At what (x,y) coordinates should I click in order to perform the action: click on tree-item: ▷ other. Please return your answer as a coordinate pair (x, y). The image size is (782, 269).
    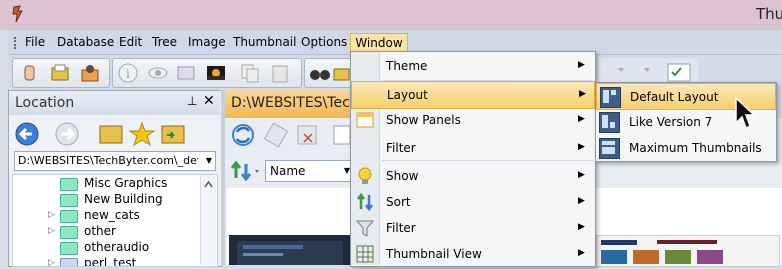
    Looking at the image, I should click on (108, 232).